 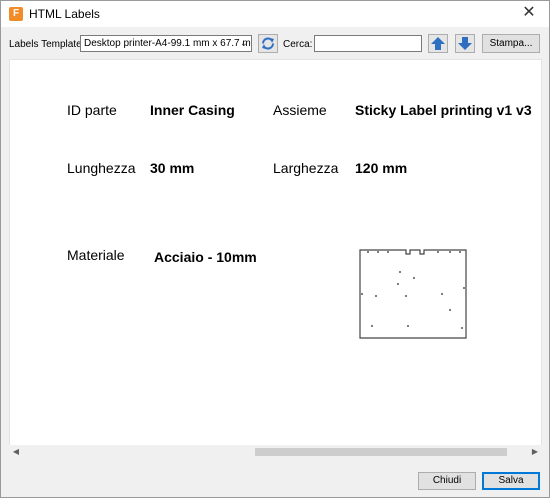 I want to click on part-id-label: ID parte, so click(x=92, y=110).